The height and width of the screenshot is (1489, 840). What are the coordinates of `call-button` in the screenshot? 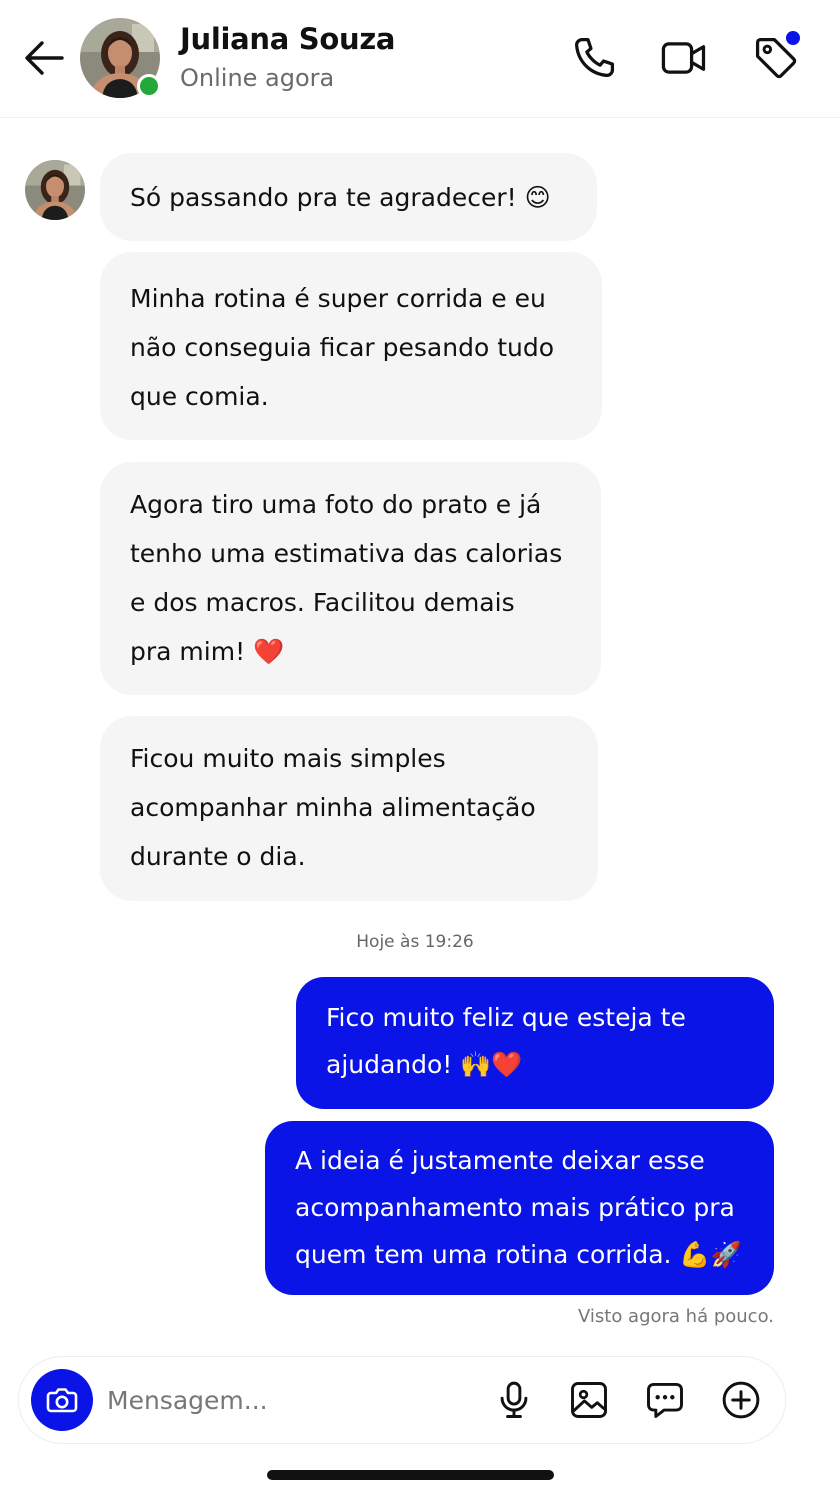 It's located at (594, 58).